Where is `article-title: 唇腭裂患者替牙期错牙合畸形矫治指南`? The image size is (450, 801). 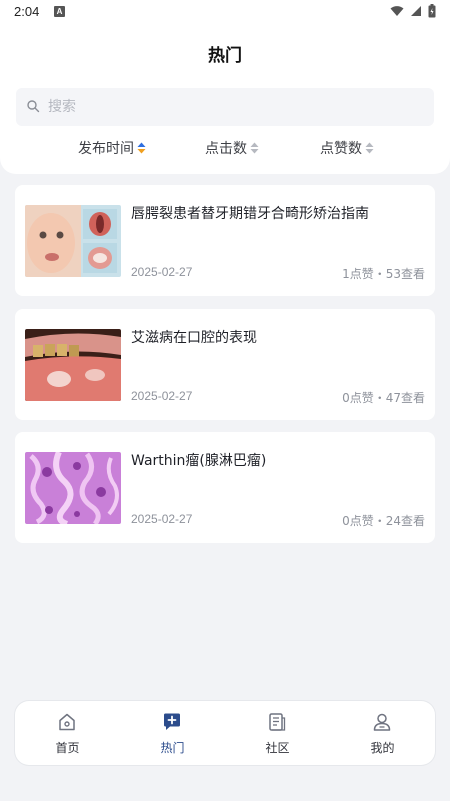 article-title: 唇腭裂患者替牙期错牙合畸形矫治指南 is located at coordinates (250, 214).